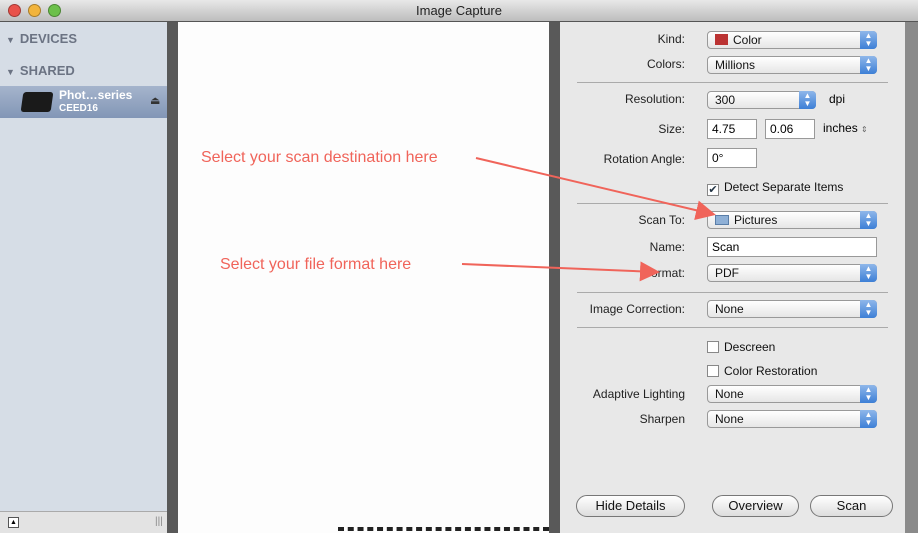 The height and width of the screenshot is (533, 918). Describe the element at coordinates (595, 189) in the screenshot. I see `arrow-to-scan-to` at that location.